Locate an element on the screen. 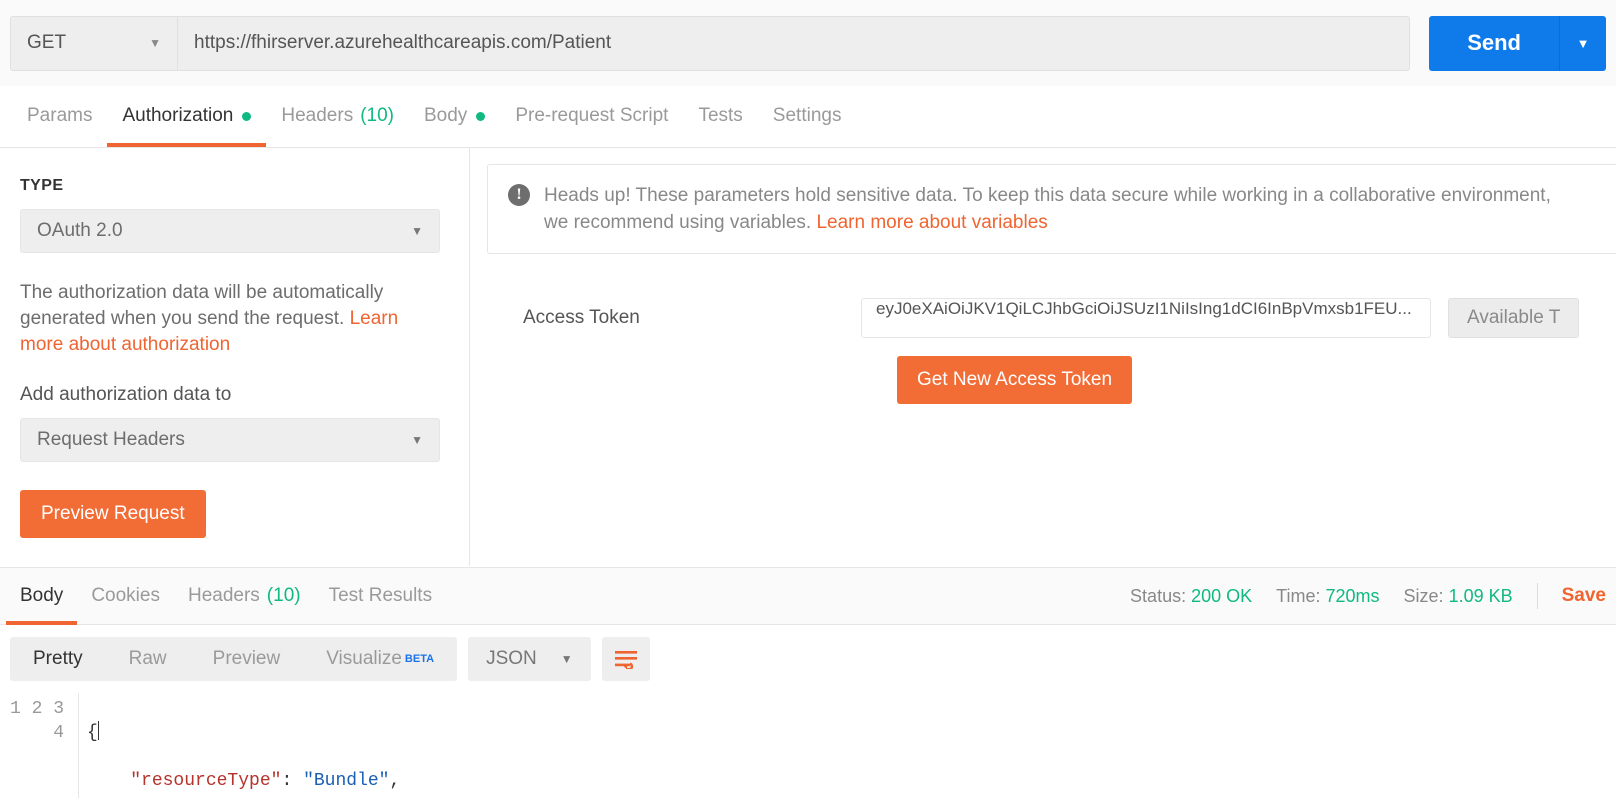 The image size is (1616, 798). view-mode-pretty: Pretty is located at coordinates (58, 659).